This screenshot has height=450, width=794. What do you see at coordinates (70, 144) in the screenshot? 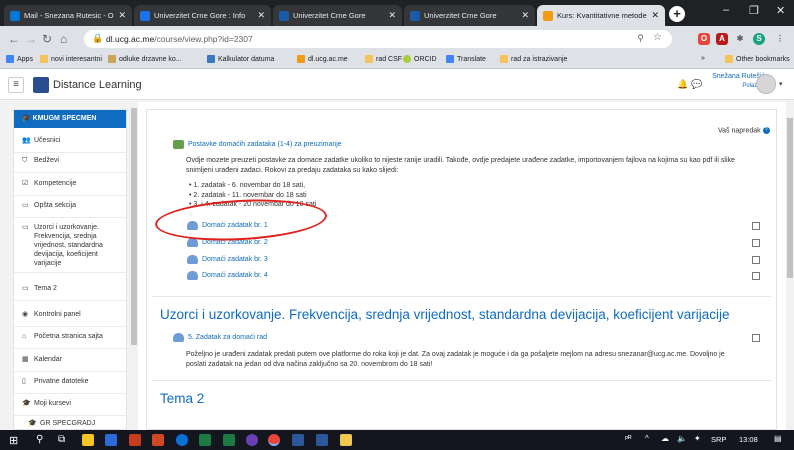
I see `sidebar-item-participants: 👥 Učesnici` at bounding box center [70, 144].